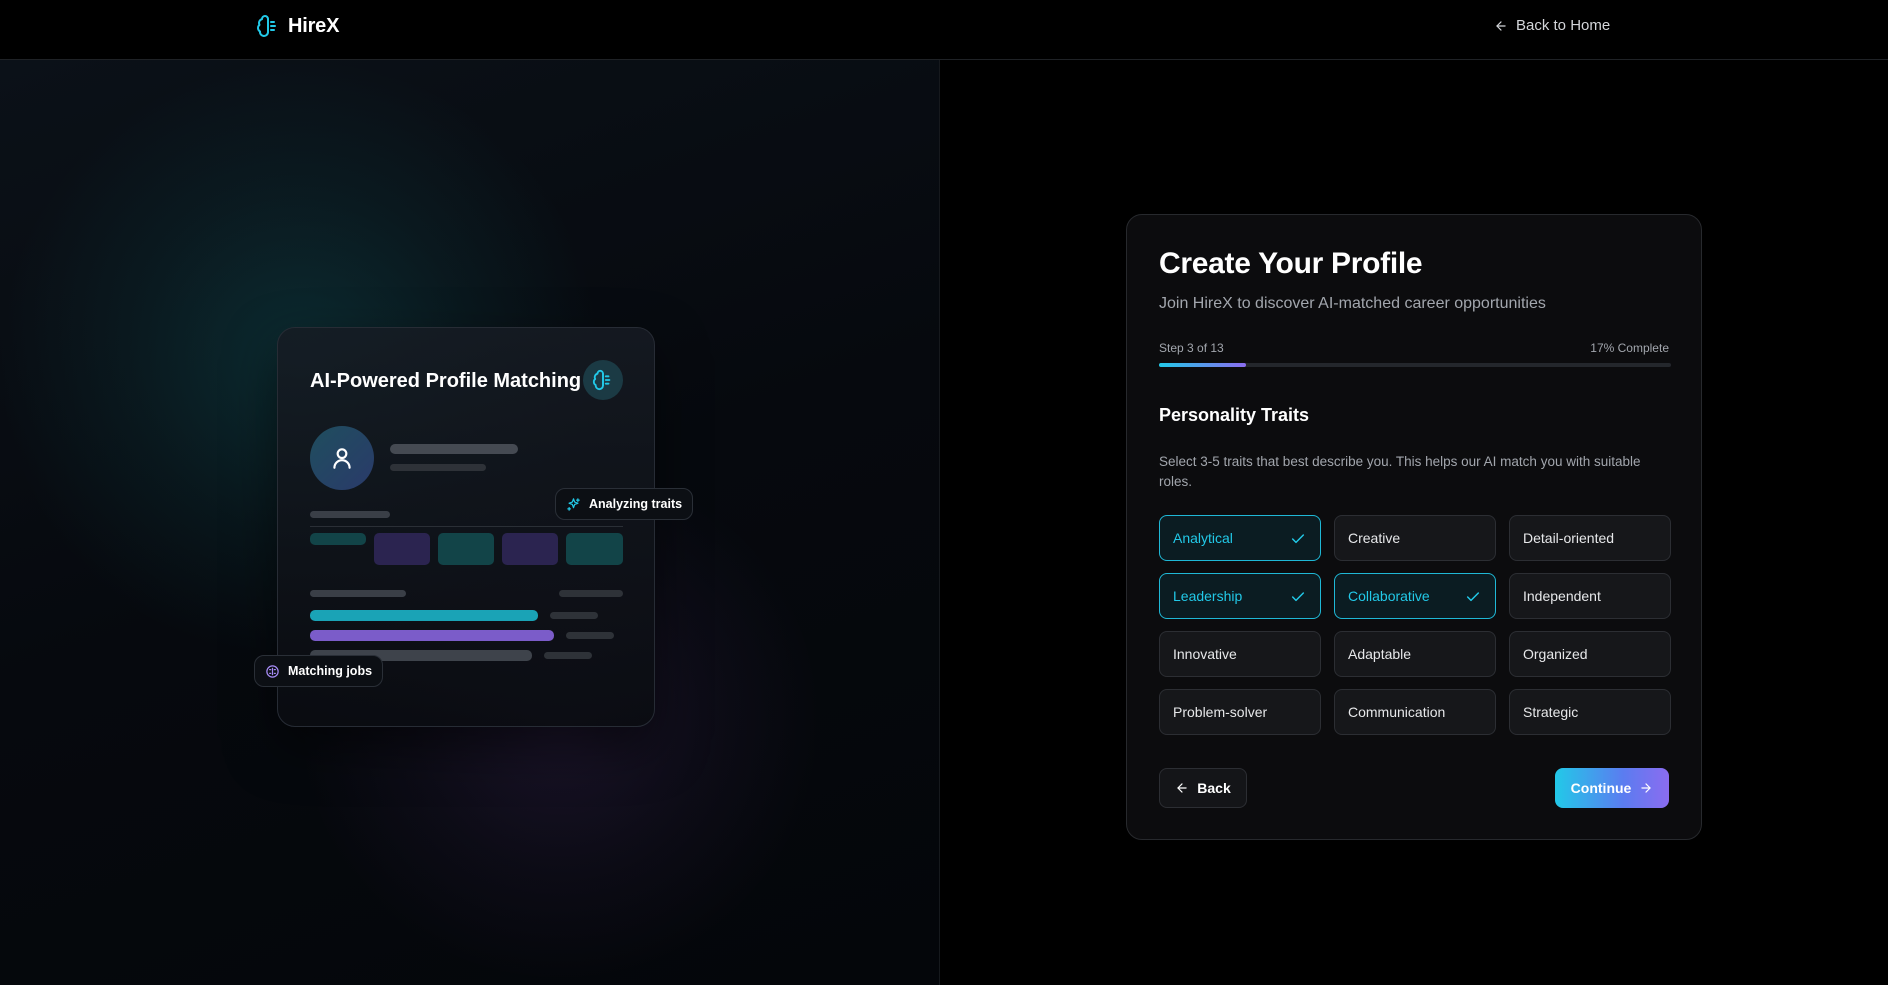 Image resolution: width=1888 pixels, height=985 pixels. I want to click on card-logo-badge, so click(603, 380).